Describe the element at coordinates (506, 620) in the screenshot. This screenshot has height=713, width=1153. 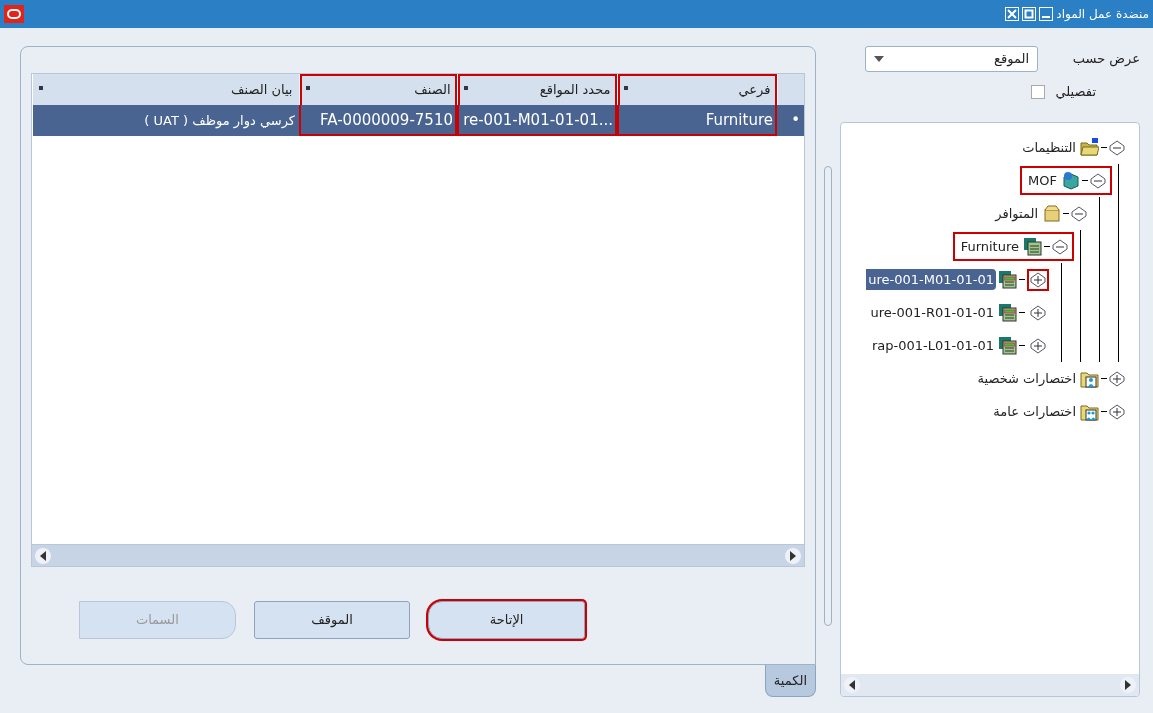
I see `action-button: الإتاحة` at that location.